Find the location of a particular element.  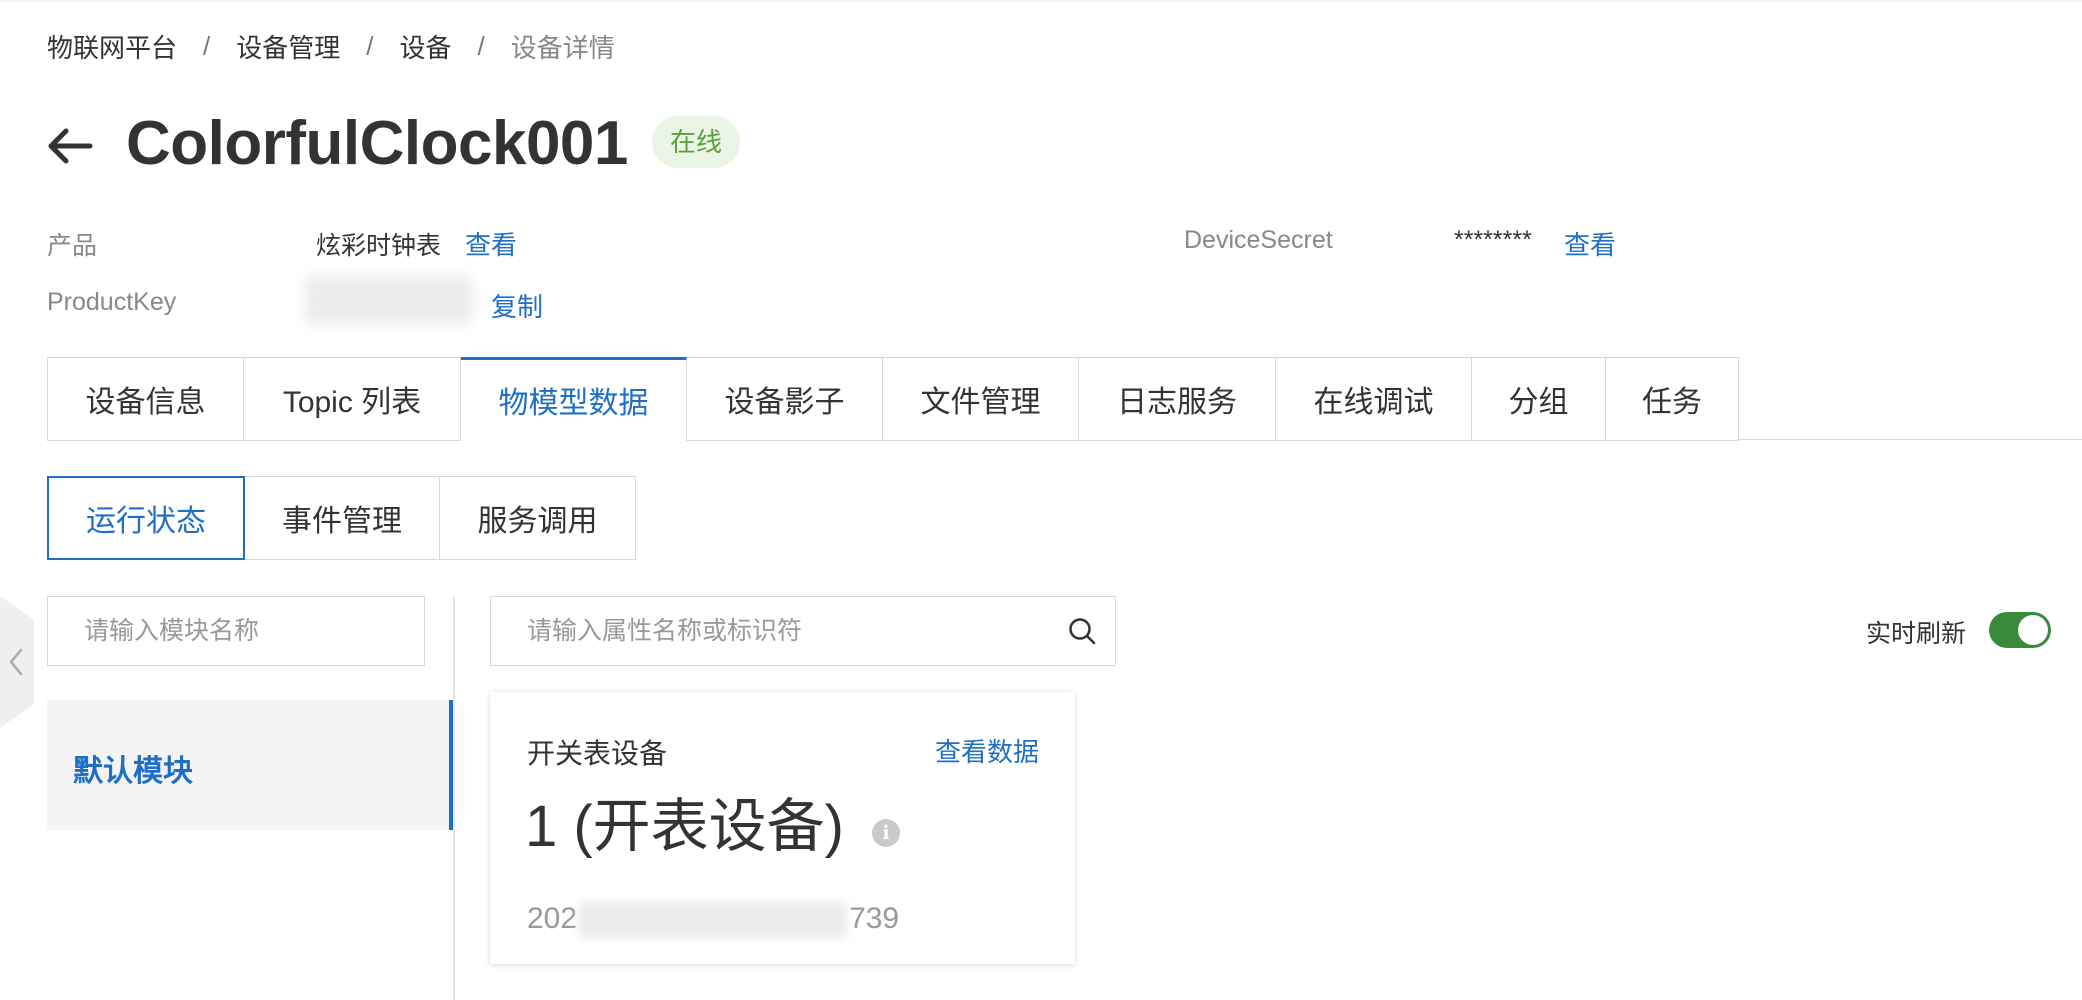

tab-topic-list: Topic 列表 is located at coordinates (352, 399).